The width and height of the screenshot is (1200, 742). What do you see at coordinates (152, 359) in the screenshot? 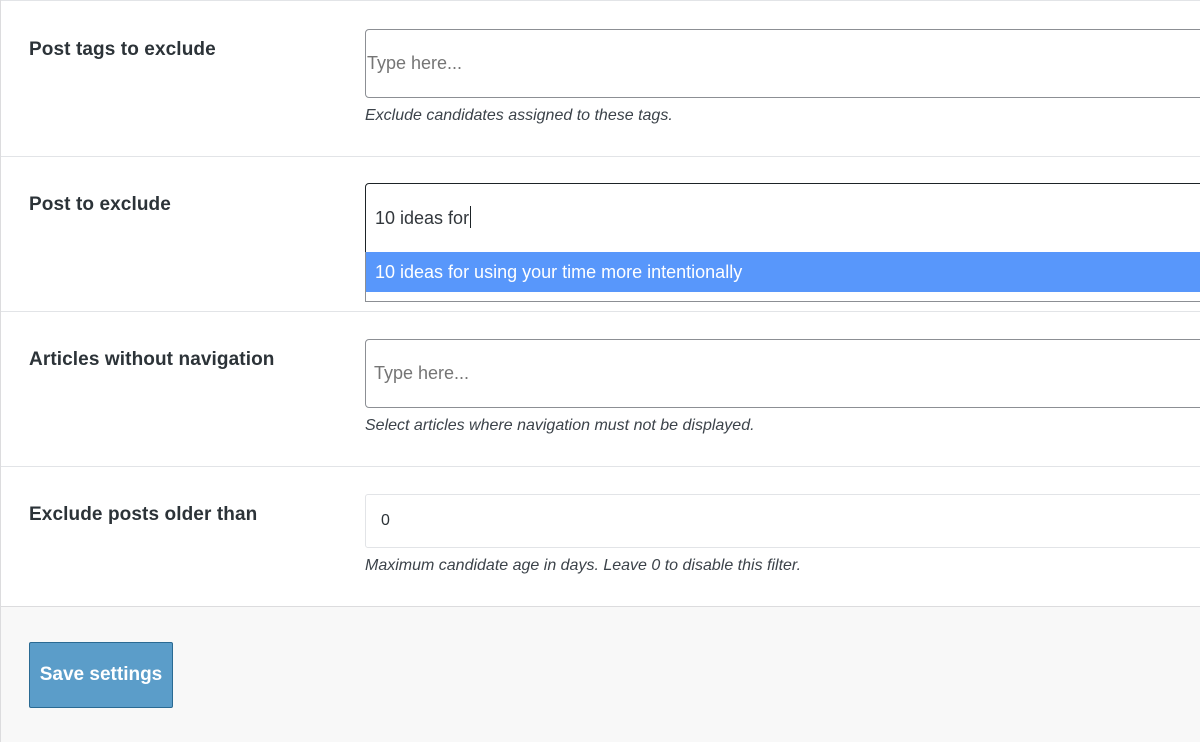
I see `no-navigation-label: Articles without navigation` at bounding box center [152, 359].